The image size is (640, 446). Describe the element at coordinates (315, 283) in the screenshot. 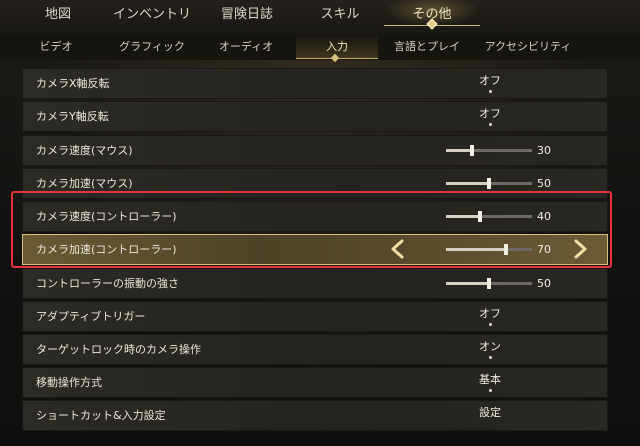

I see `setting-row-controller-vibration: コントローラーの振動の強さ 50` at that location.